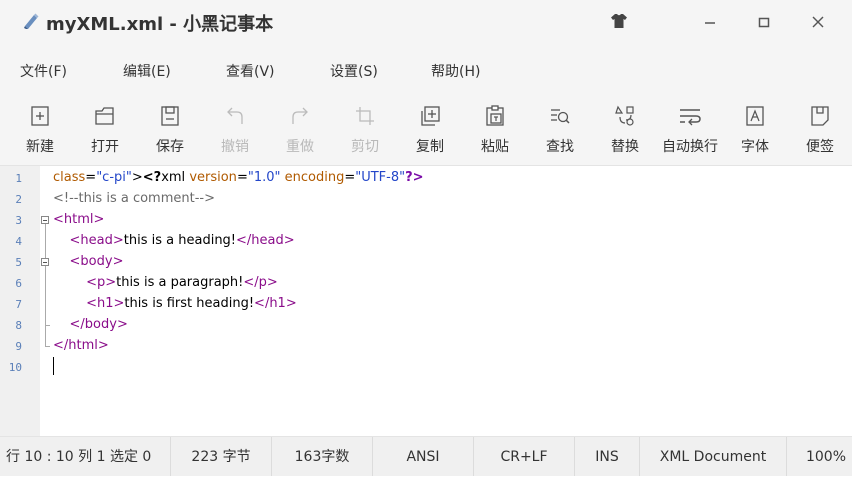 Image resolution: width=852 pixels, height=477 pixels. I want to click on find-label: 查找, so click(560, 147).